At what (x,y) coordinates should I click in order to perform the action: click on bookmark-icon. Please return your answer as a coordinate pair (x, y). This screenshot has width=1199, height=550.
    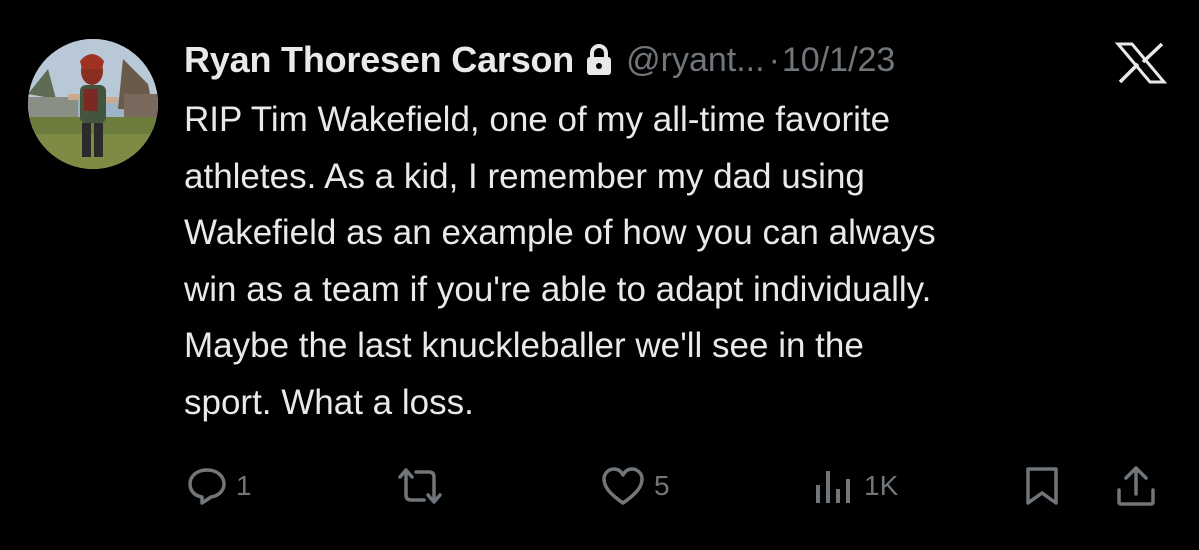
    Looking at the image, I should click on (1042, 486).